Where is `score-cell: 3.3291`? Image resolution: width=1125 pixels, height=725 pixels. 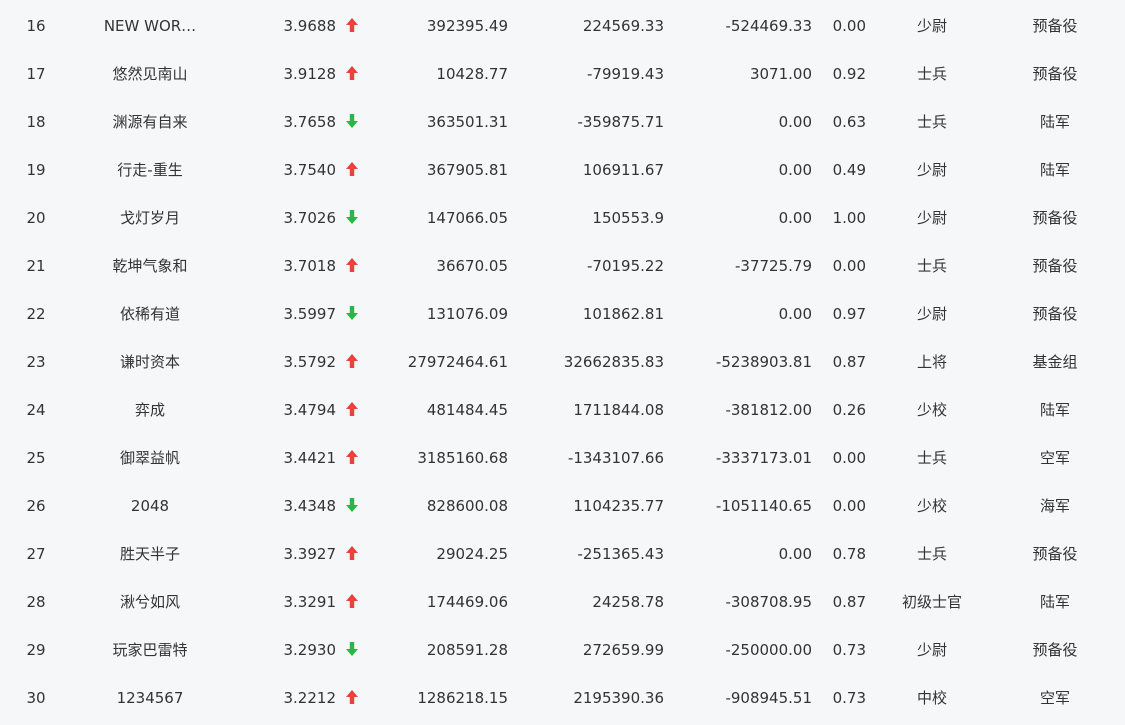
score-cell: 3.3291 is located at coordinates (310, 602).